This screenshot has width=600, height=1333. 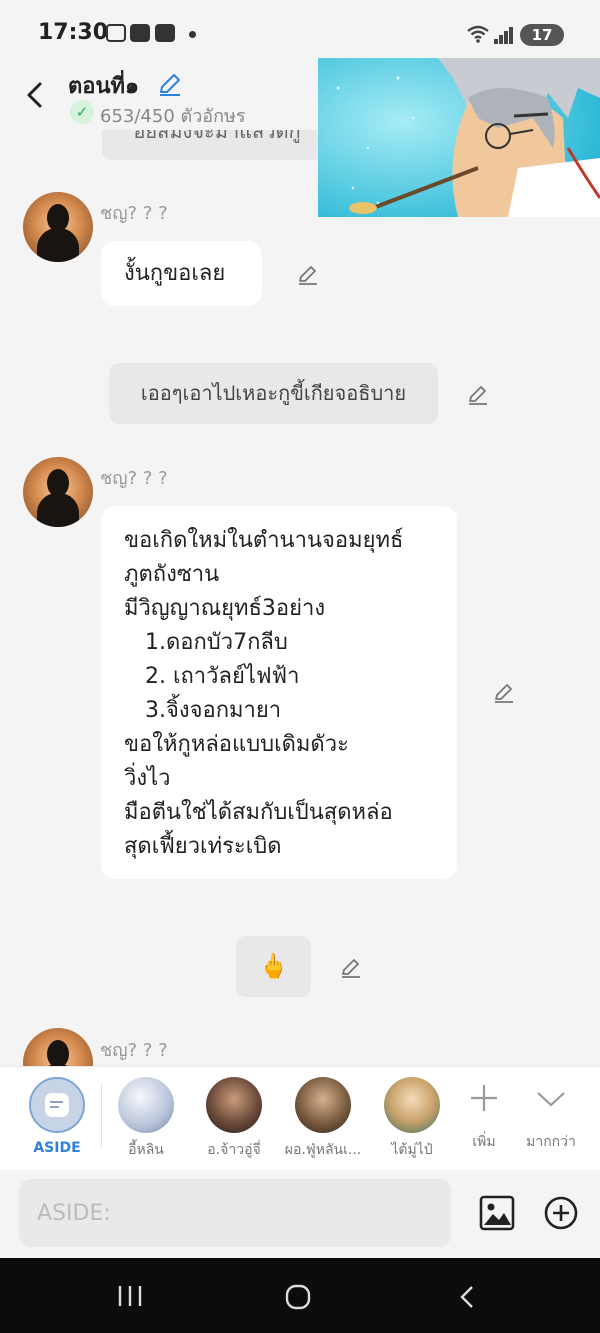 What do you see at coordinates (116, 33) in the screenshot?
I see `screenshot-icon` at bounding box center [116, 33].